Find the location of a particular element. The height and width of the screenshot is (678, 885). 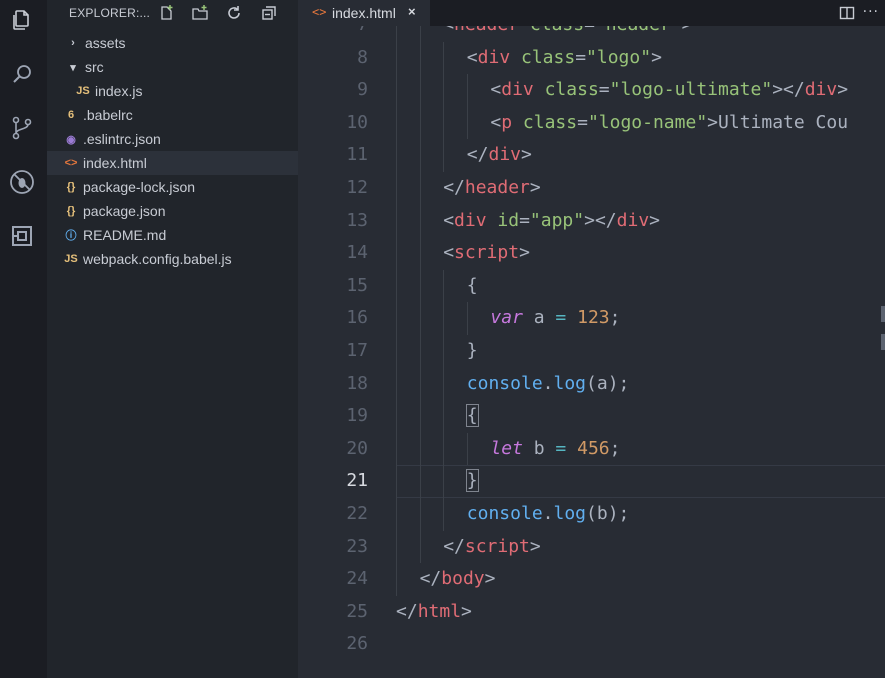

scrollbar-marker is located at coordinates (883, 342).